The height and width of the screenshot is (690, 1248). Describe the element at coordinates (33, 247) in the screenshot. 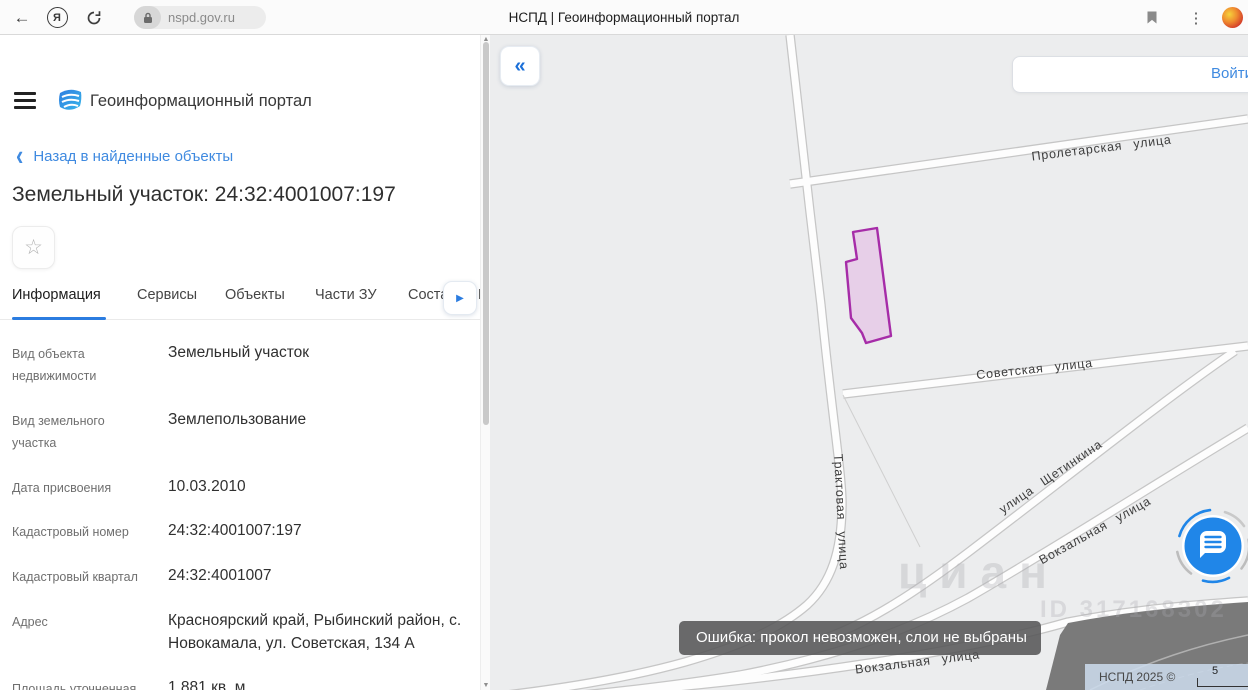

I see `favorite-star-button: ☆` at that location.